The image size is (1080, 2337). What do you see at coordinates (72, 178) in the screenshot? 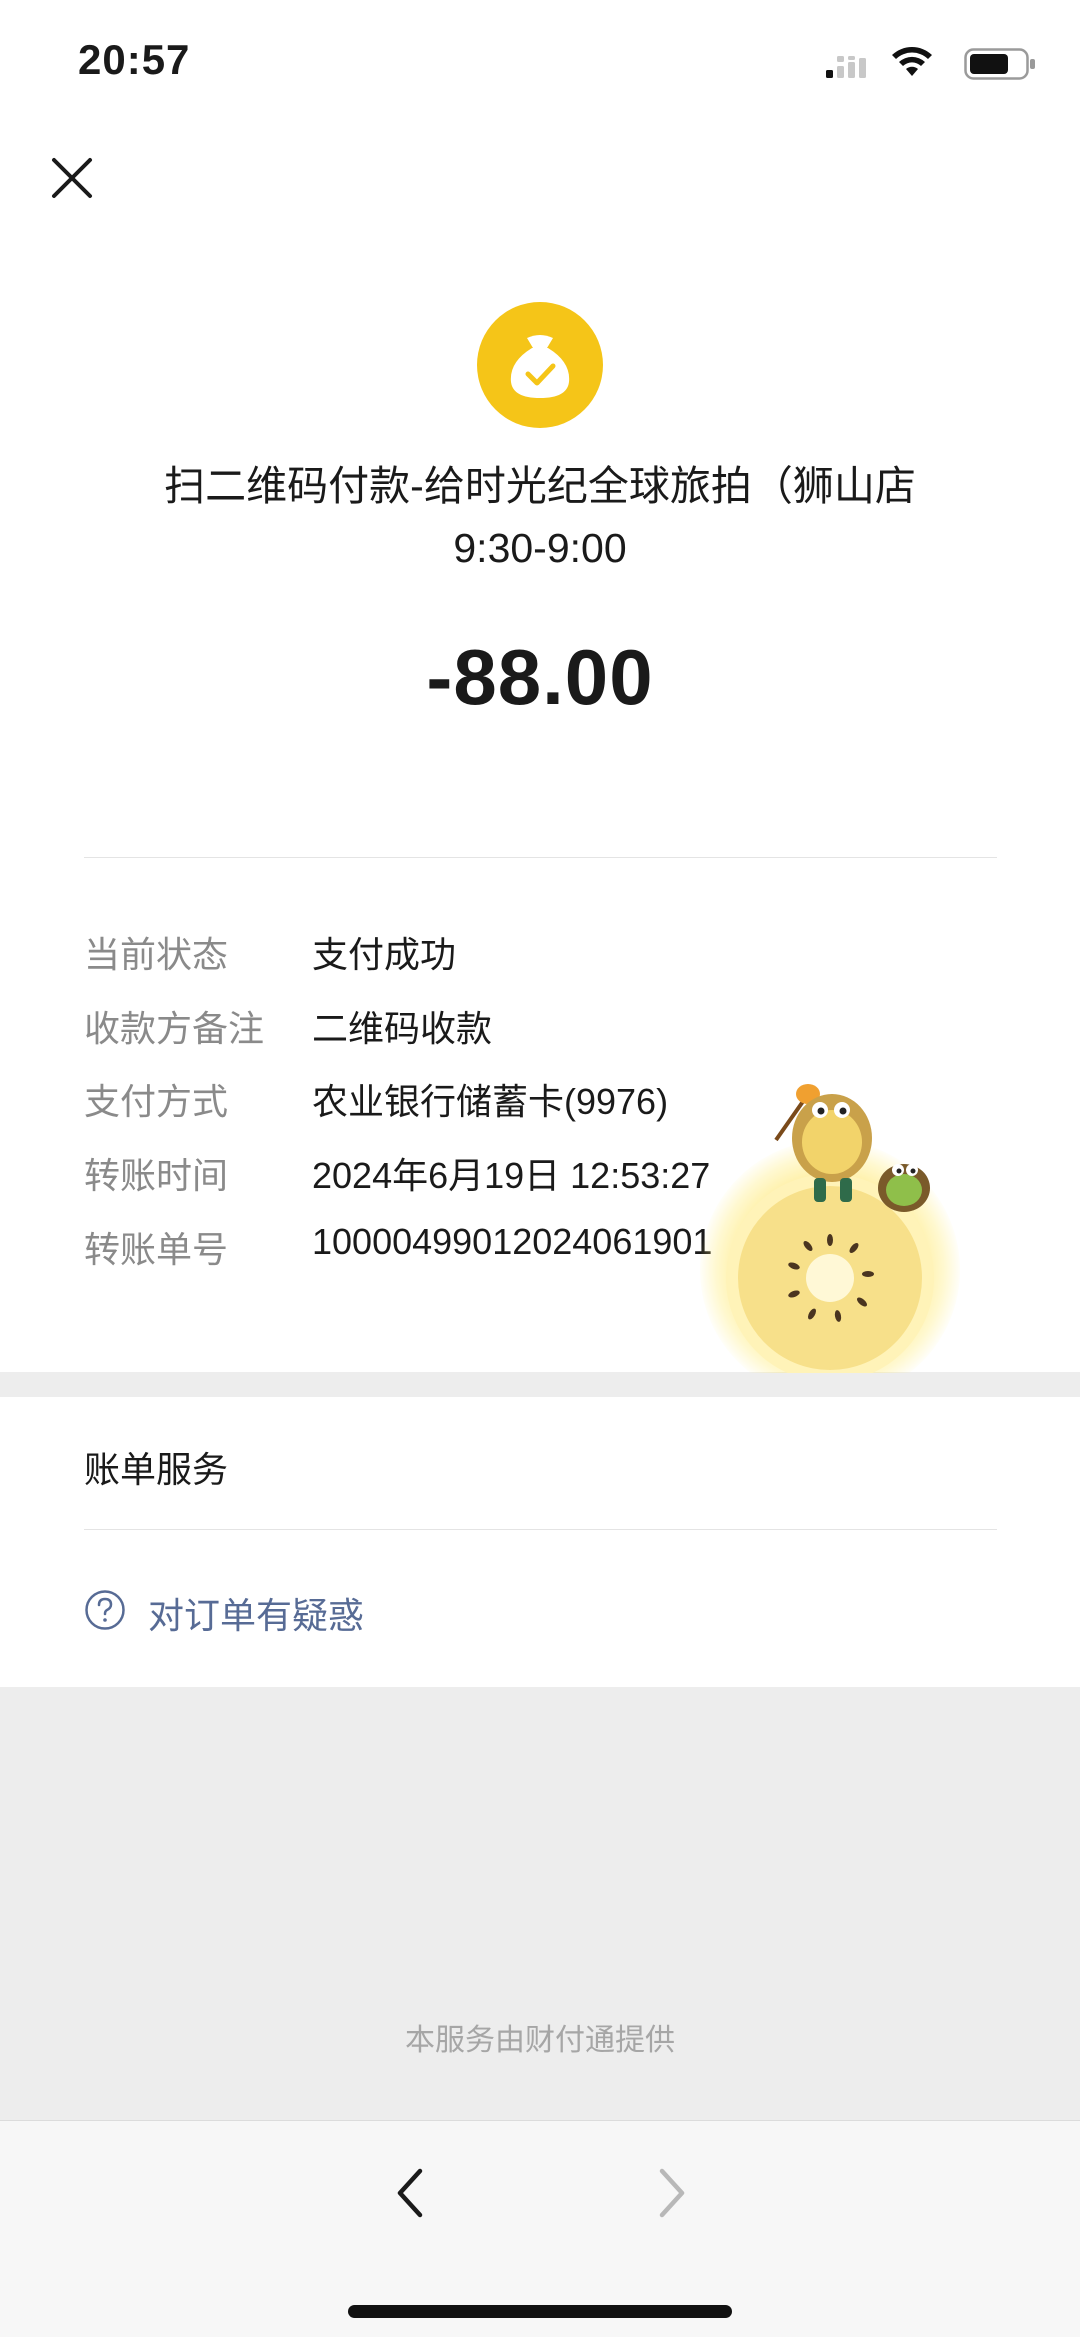
I see `close-button` at bounding box center [72, 178].